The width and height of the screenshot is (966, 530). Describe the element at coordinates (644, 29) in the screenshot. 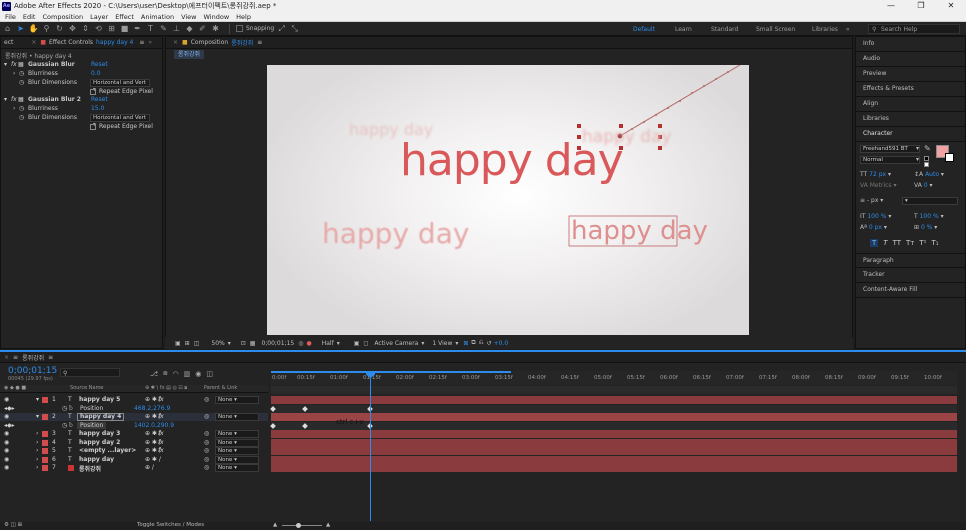

I see `workspace-default: Default` at that location.